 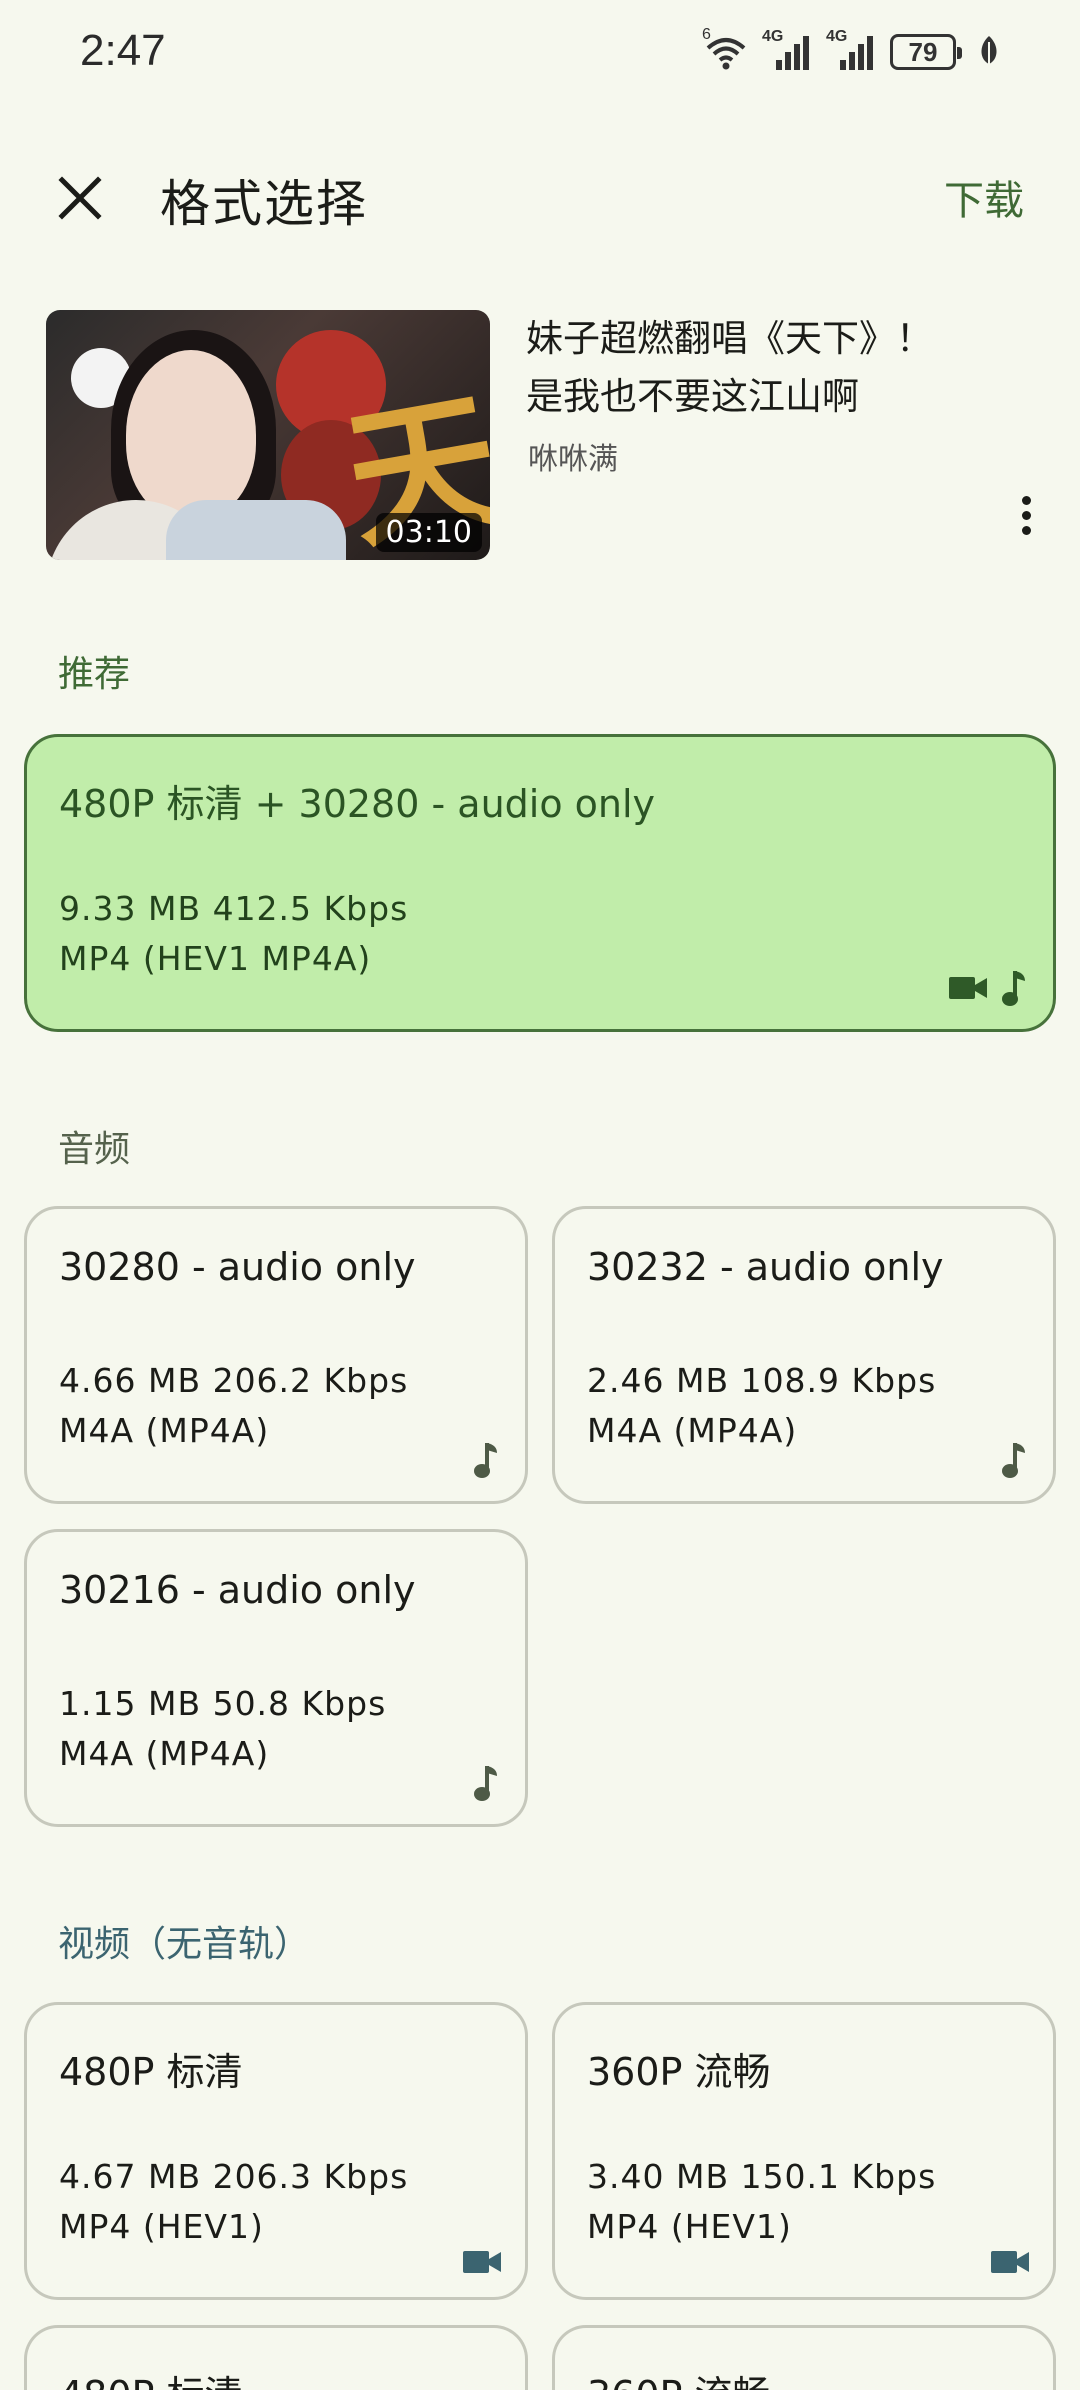 What do you see at coordinates (237, 1267) in the screenshot?
I see `format-title: 30280 - audio only` at bounding box center [237, 1267].